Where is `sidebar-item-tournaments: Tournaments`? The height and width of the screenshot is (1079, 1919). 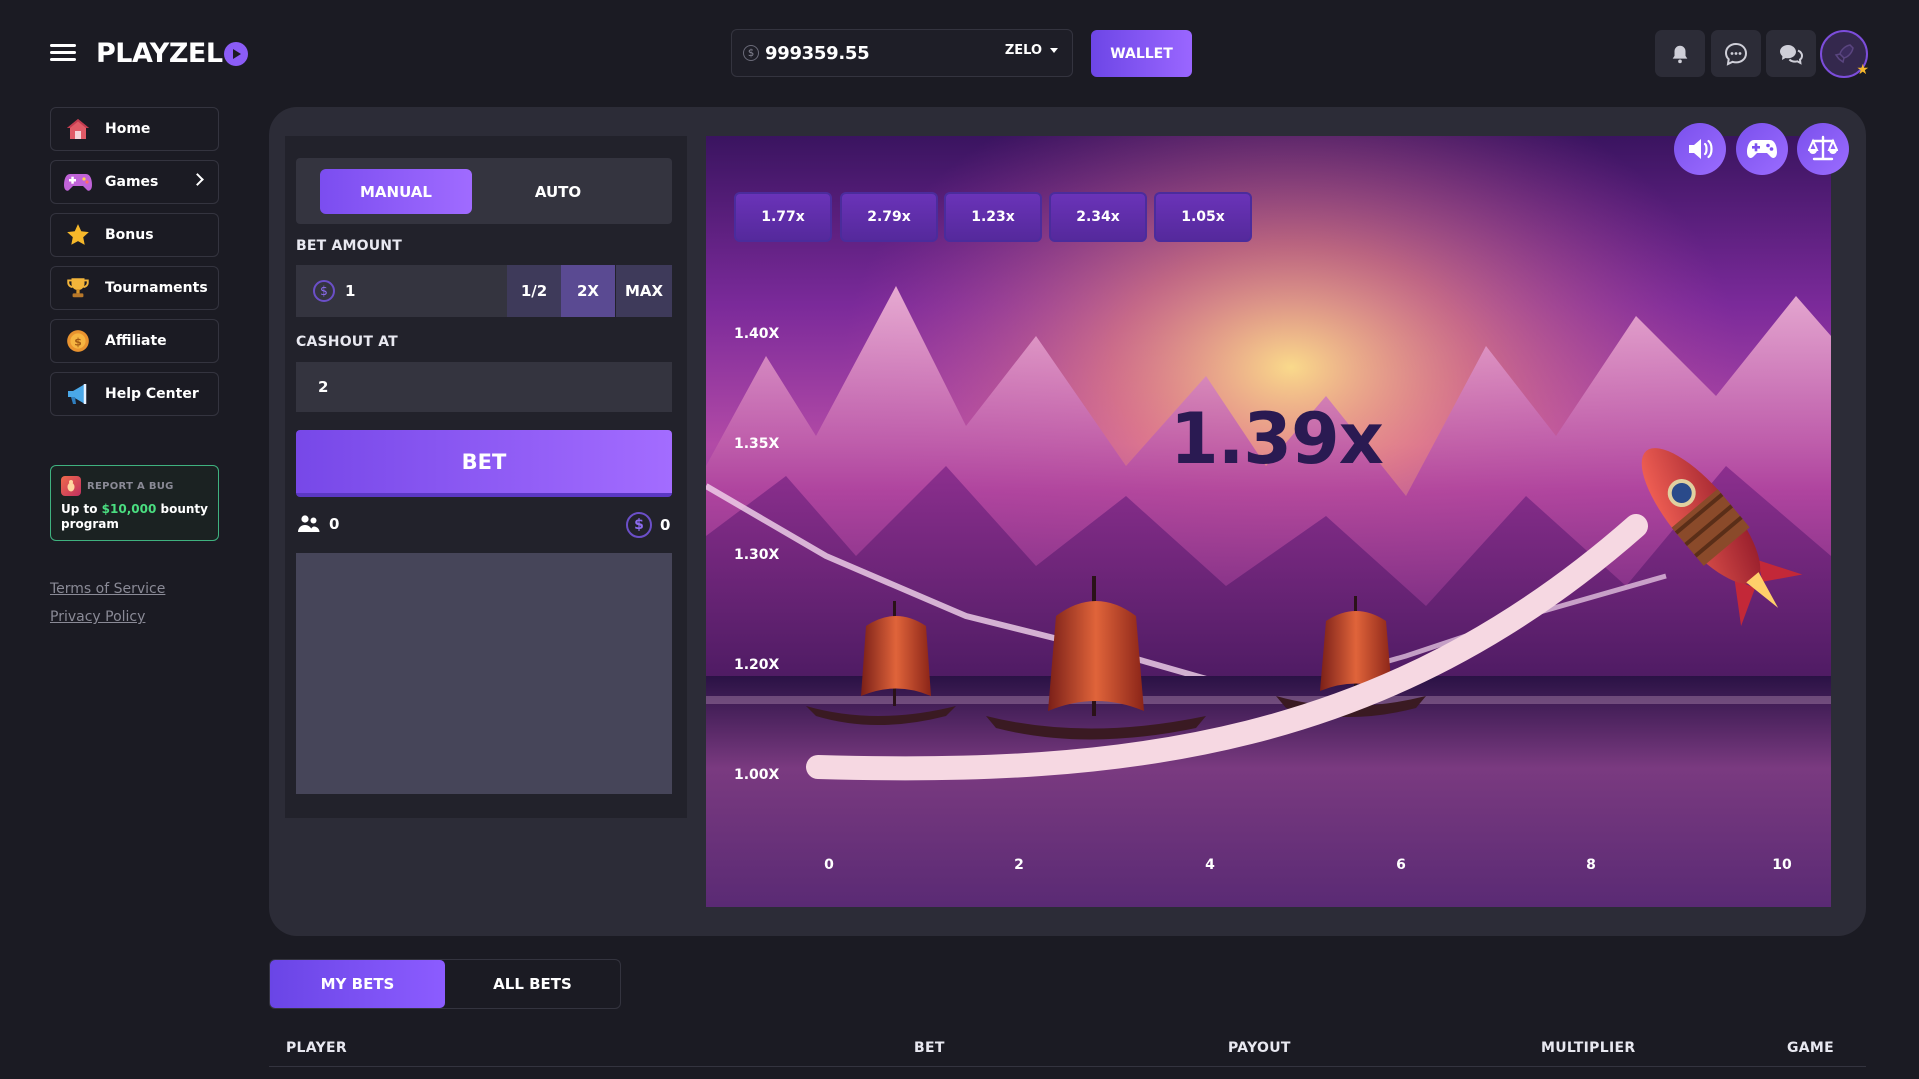 sidebar-item-tournaments: Tournaments is located at coordinates (134, 288).